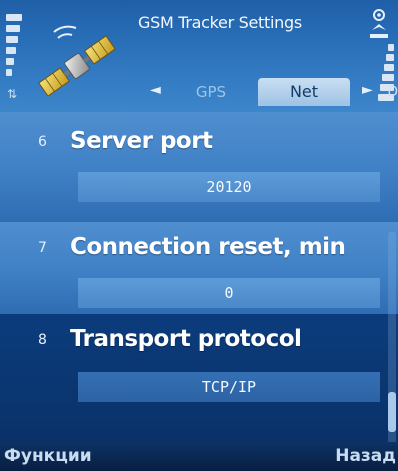 Image resolution: width=398 pixels, height=471 pixels. Describe the element at coordinates (392, 412) in the screenshot. I see `scrollbar-thumb` at that location.